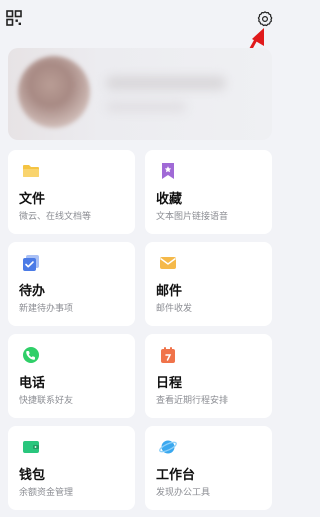 The image size is (320, 517). What do you see at coordinates (46, 309) in the screenshot?
I see `card-subtitle: 新建待办事项` at bounding box center [46, 309].